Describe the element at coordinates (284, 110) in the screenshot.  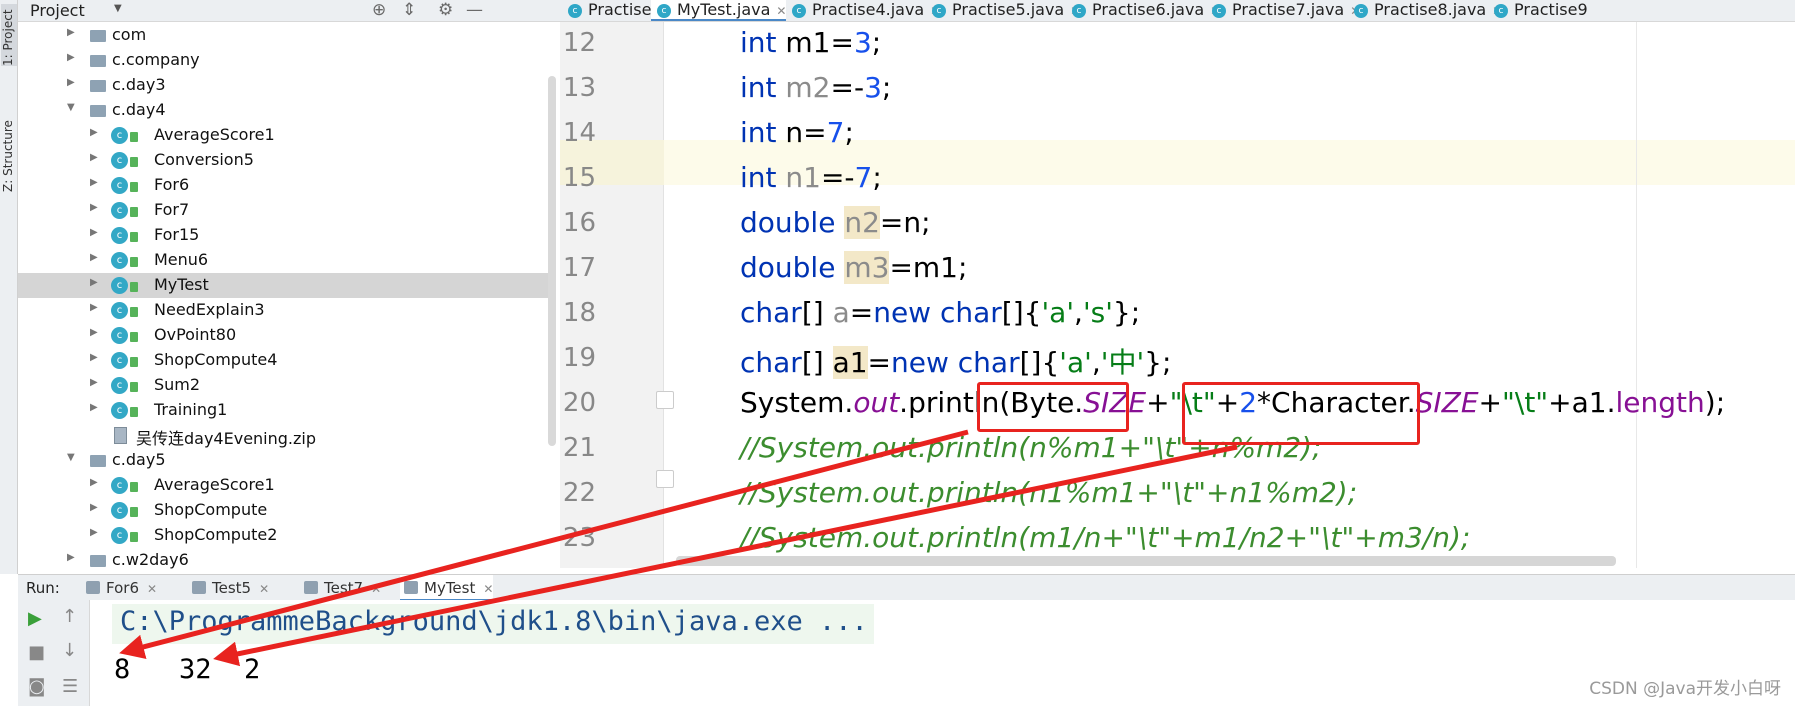
I see `tree-item: ▼ c.day4` at that location.